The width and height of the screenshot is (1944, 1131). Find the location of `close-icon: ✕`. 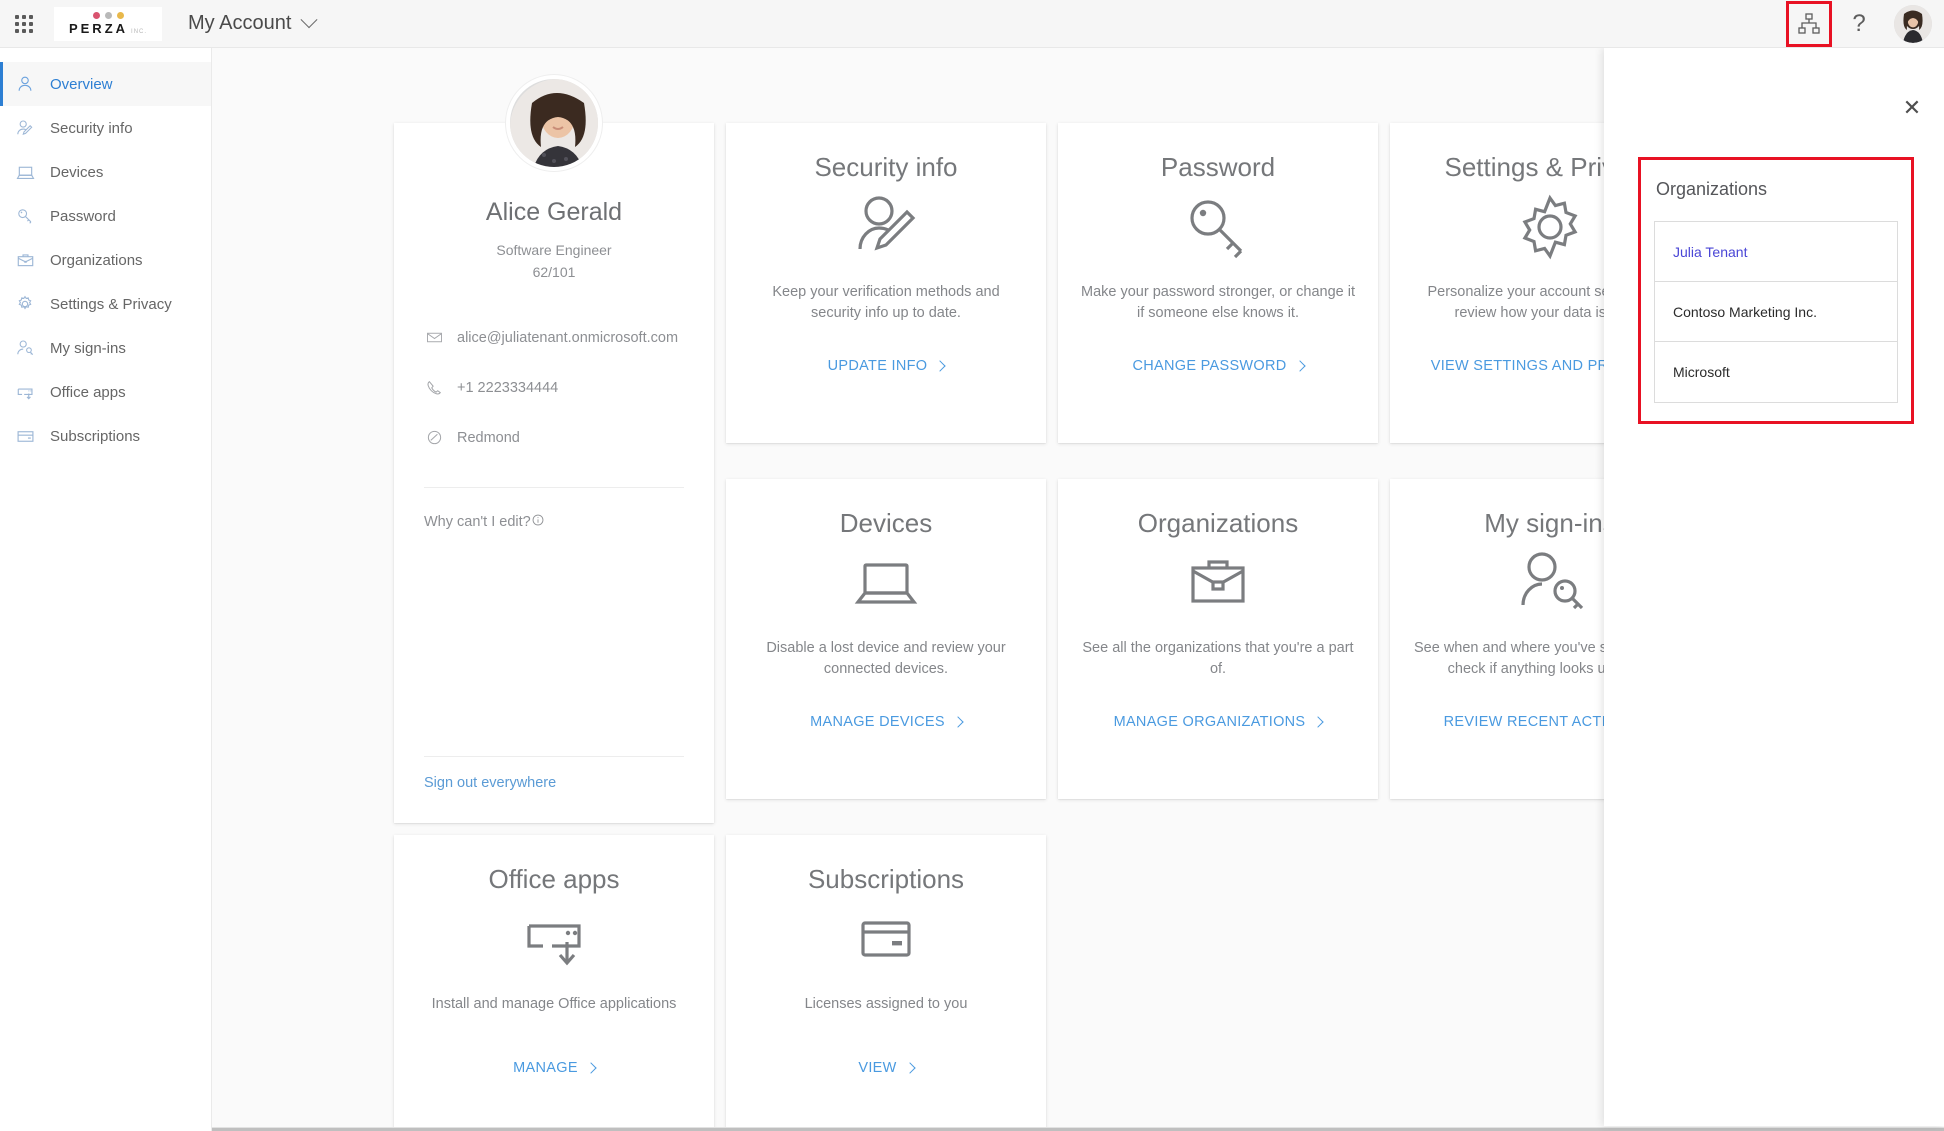

close-icon: ✕ is located at coordinates (1912, 108).